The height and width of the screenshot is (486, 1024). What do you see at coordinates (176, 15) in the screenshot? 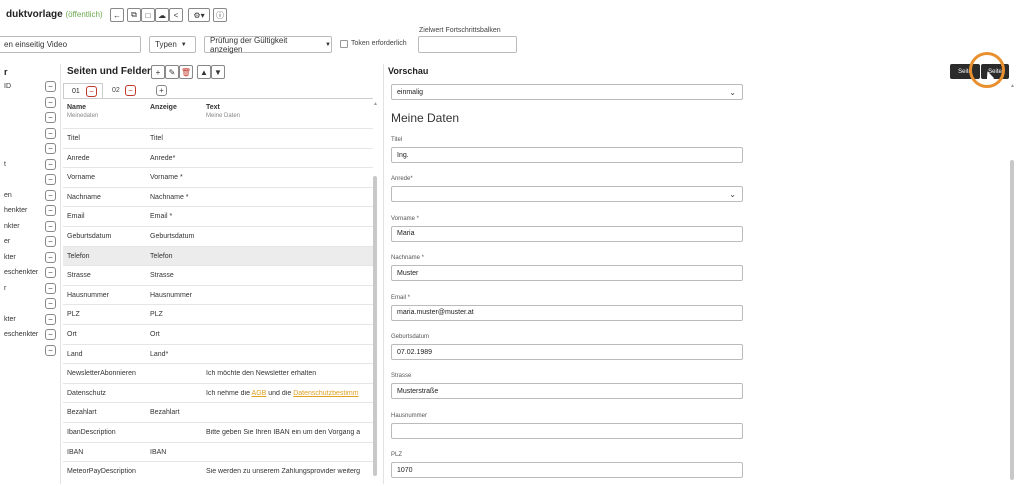
I see `share-button: <` at bounding box center [176, 15].